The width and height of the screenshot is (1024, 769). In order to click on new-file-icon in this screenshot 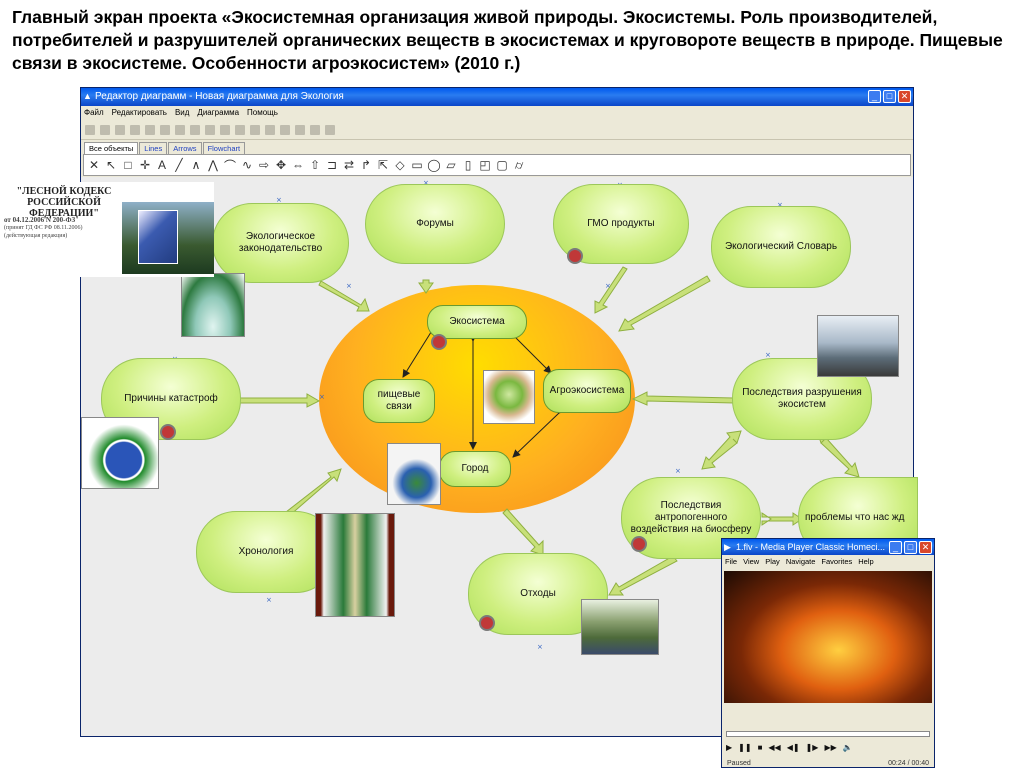, I will do `click(135, 129)`.